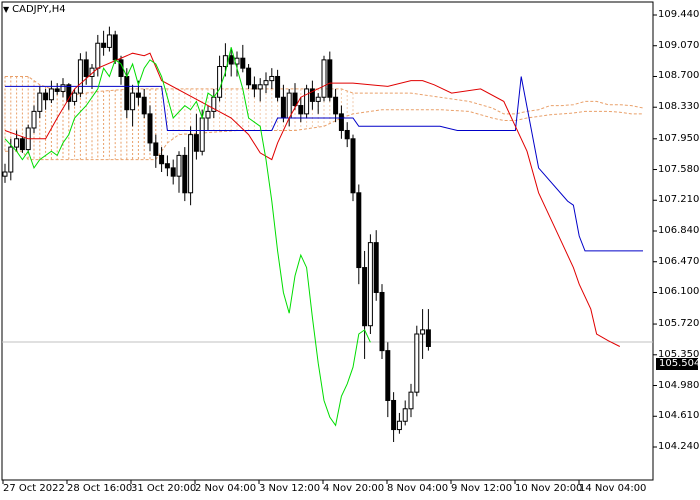  What do you see at coordinates (418, 488) in the screenshot?
I see `x-tick-label: 8 Nov 04:00` at bounding box center [418, 488].